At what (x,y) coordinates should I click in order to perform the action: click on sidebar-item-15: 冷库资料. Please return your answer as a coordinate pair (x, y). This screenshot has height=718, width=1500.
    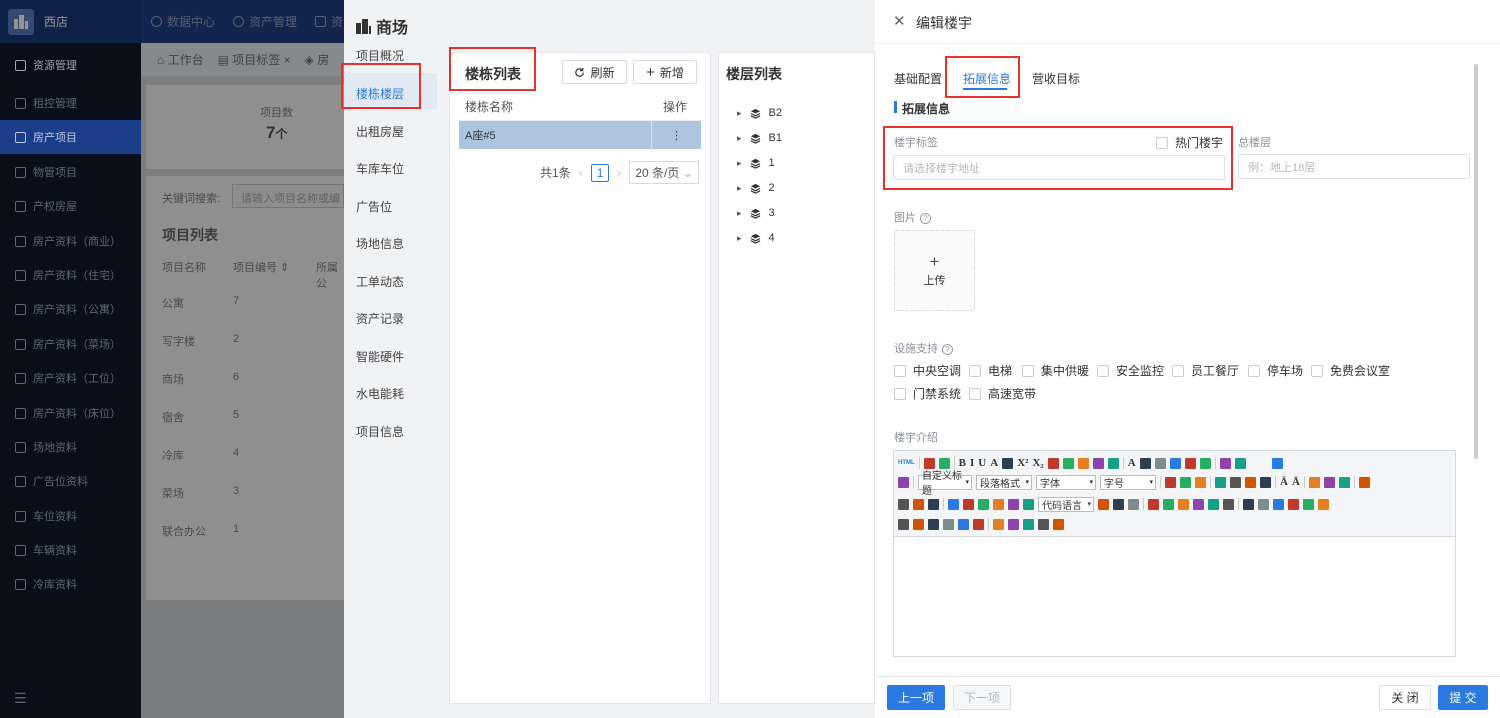
    Looking at the image, I should click on (70, 584).